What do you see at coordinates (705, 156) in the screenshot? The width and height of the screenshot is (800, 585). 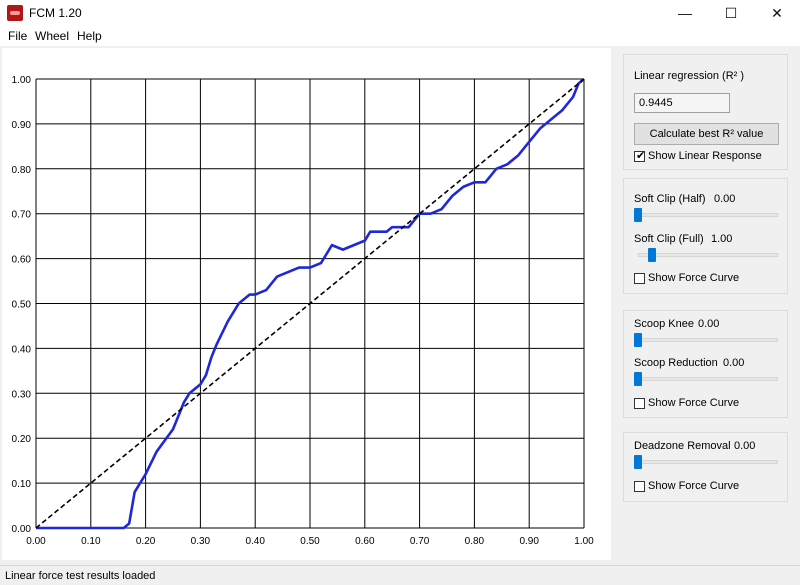 I see `show-linear-response-label: Show Linear Response` at bounding box center [705, 156].